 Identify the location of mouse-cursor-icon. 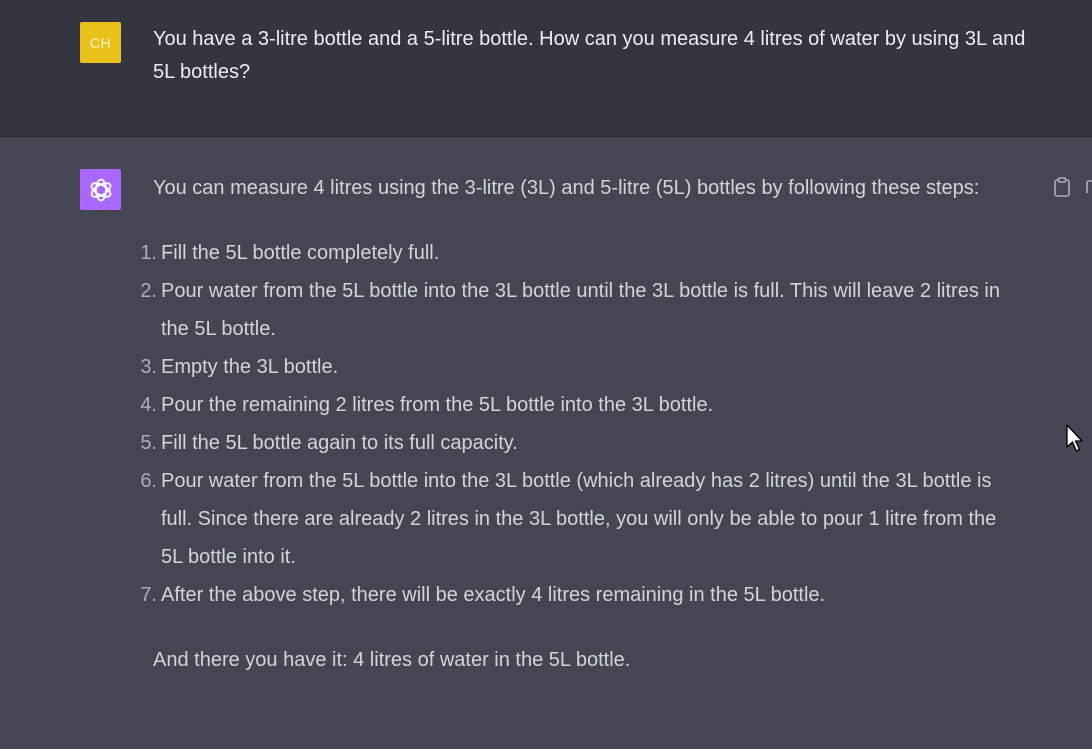
(1075, 439).